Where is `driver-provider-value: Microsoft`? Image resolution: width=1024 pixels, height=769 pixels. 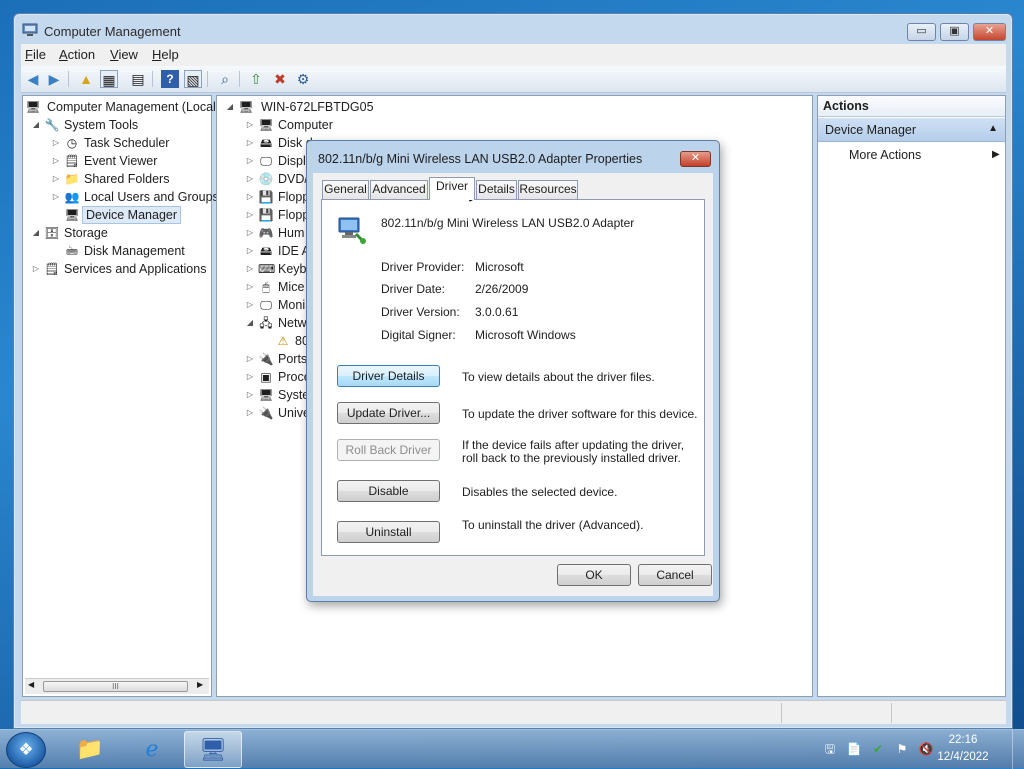
driver-provider-value: Microsoft is located at coordinates (499, 267).